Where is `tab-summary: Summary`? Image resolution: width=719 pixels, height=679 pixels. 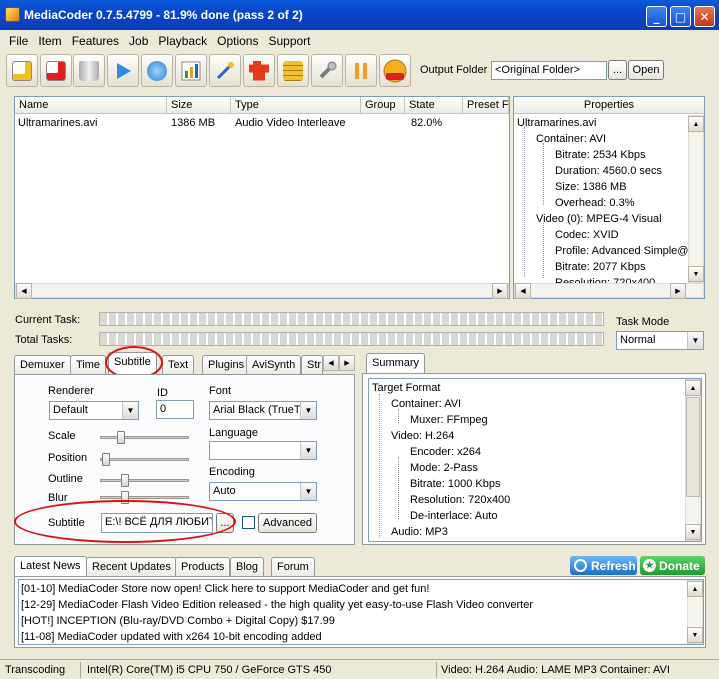 tab-summary: Summary is located at coordinates (396, 363).